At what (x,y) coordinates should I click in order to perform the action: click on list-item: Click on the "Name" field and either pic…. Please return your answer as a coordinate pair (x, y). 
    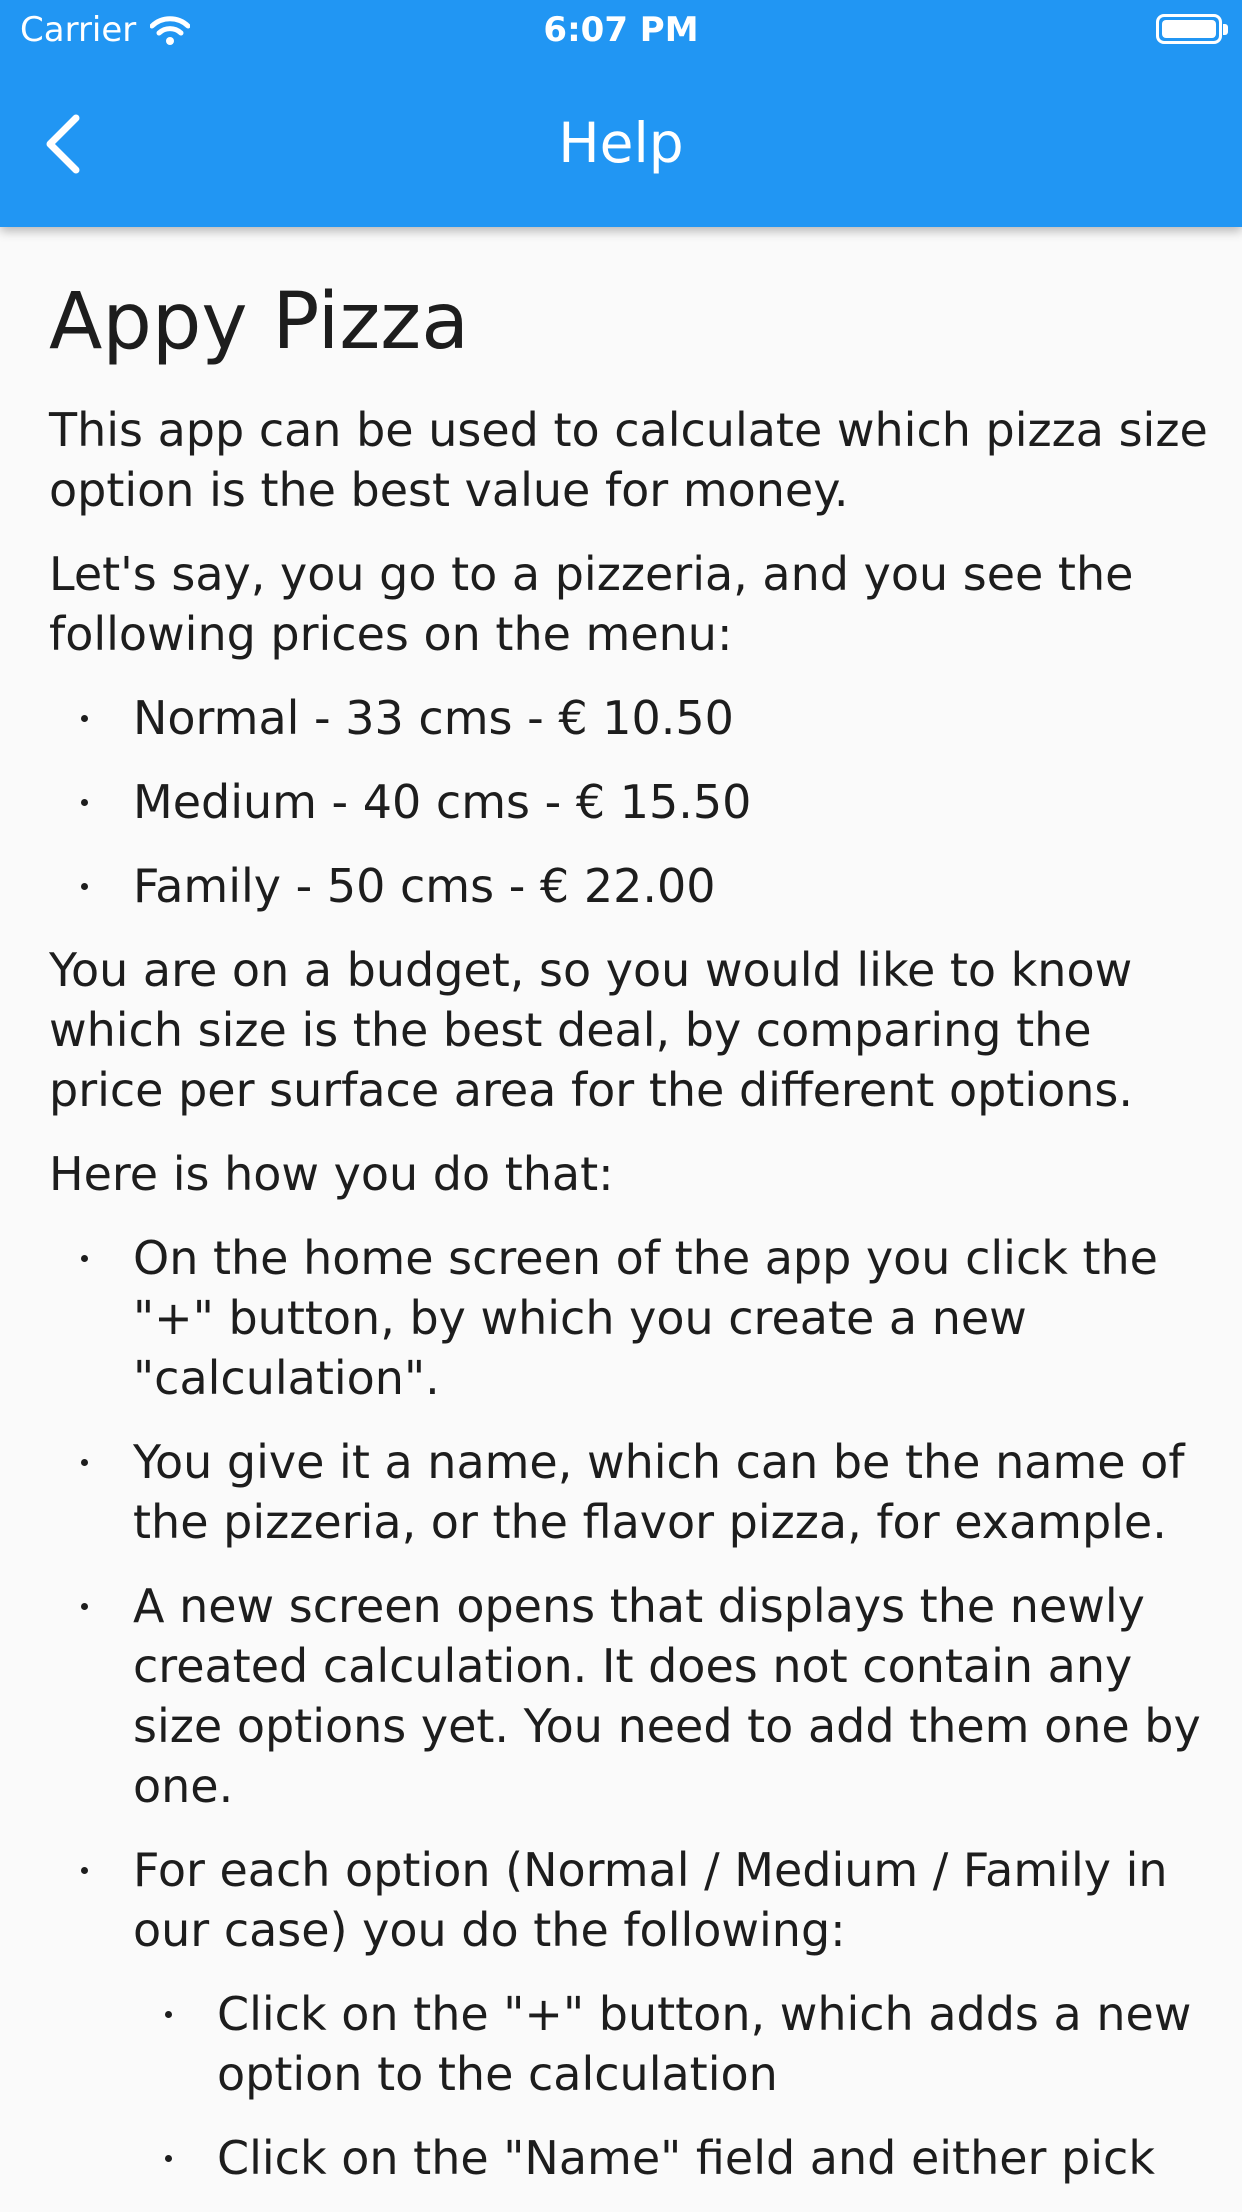
    Looking at the image, I should click on (671, 2158).